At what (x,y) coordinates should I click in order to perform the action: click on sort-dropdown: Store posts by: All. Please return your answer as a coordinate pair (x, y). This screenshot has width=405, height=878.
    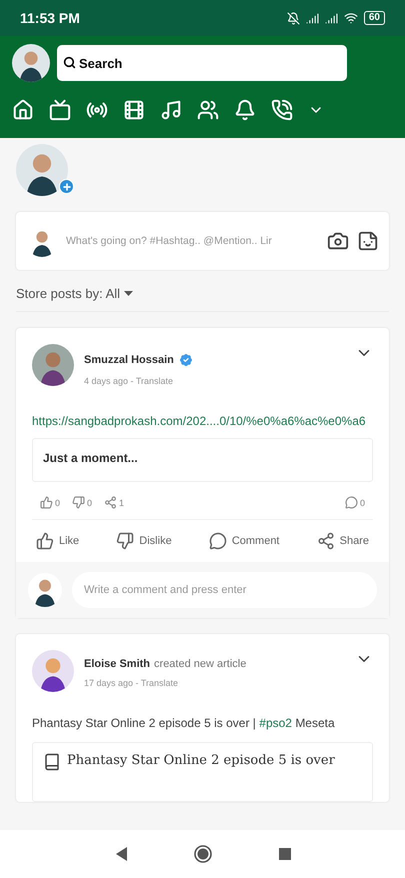
    Looking at the image, I should click on (75, 293).